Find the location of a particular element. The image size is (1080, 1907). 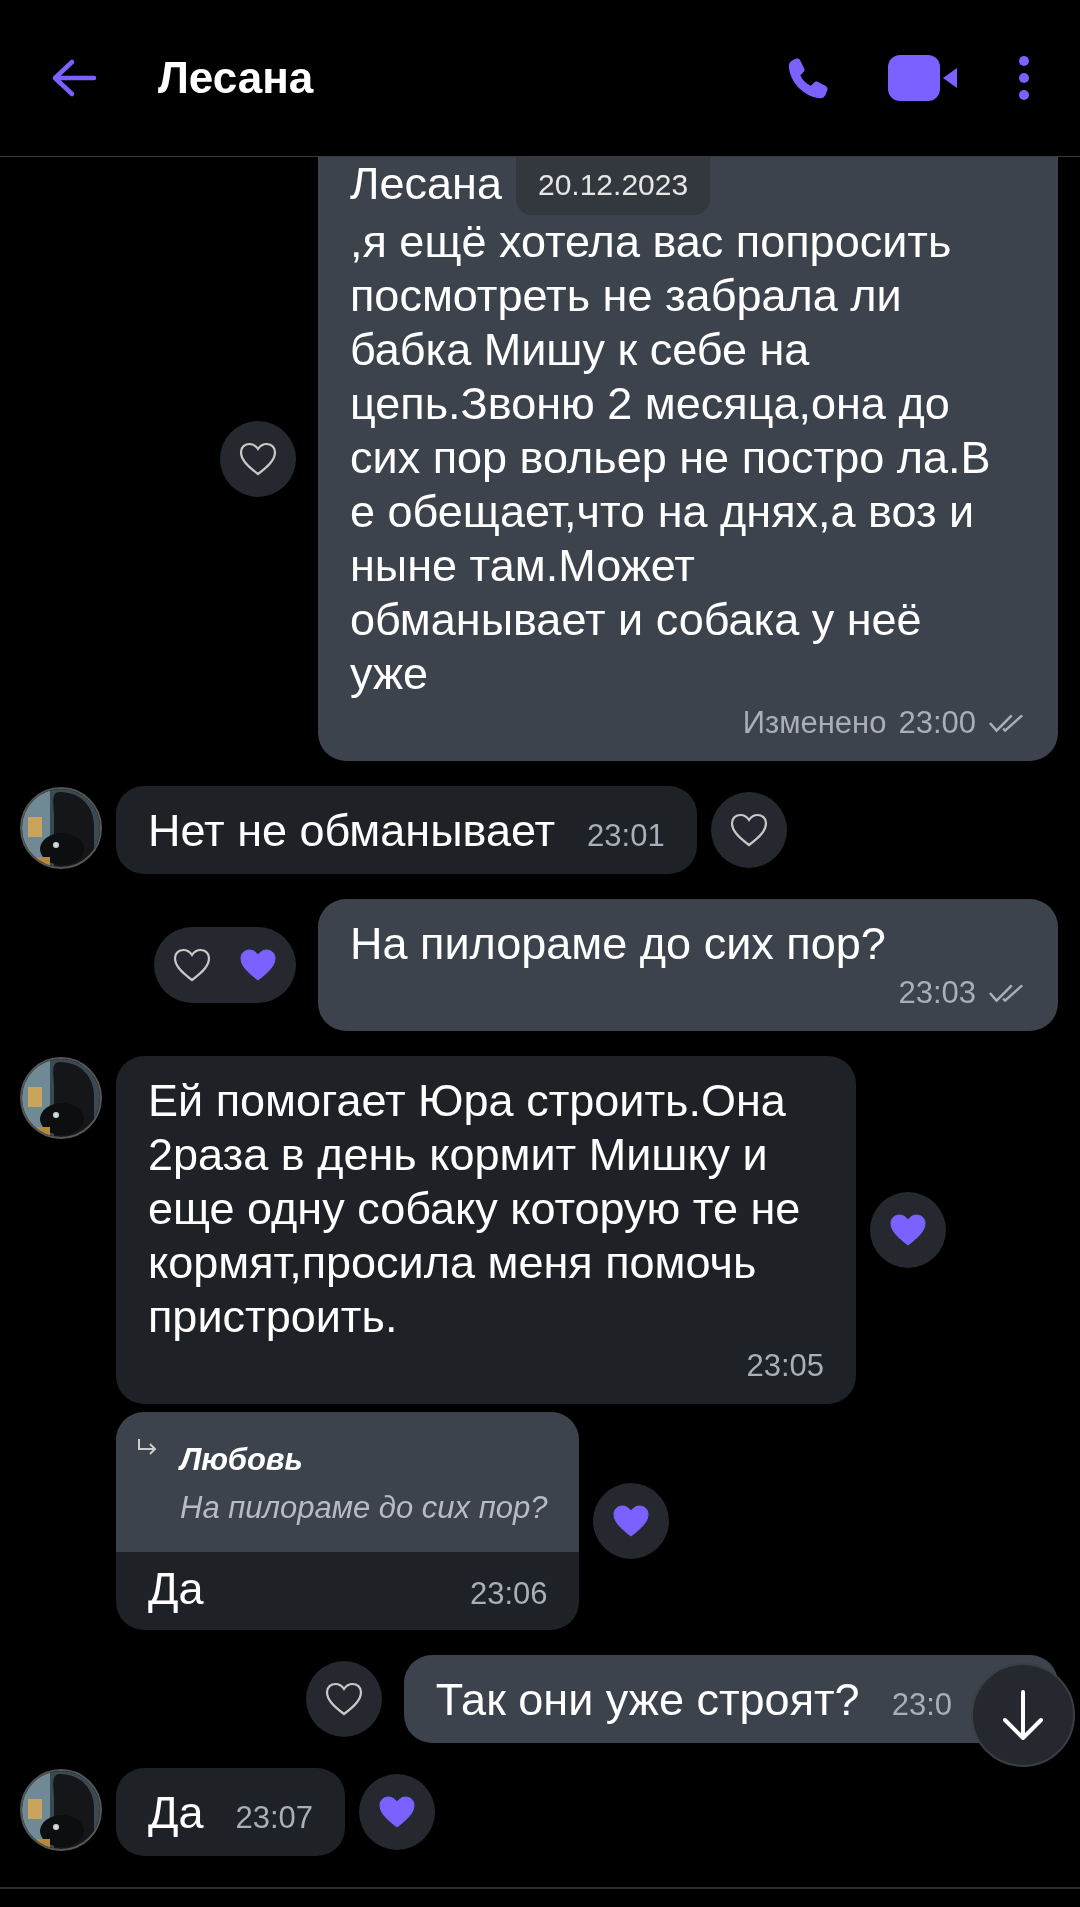

message-bubble: Ей помогает Юра строить.Она 2раза в день кормит Мишку и еще одну собаку которую те не кормят,просила меня помочь пристроить. 23:05 is located at coordinates (486, 1230).